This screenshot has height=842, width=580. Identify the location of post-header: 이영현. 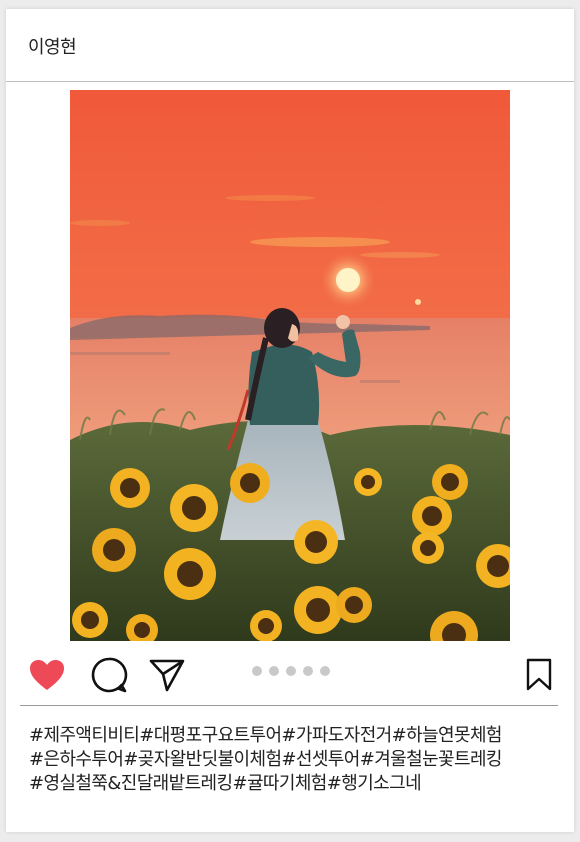
(290, 45).